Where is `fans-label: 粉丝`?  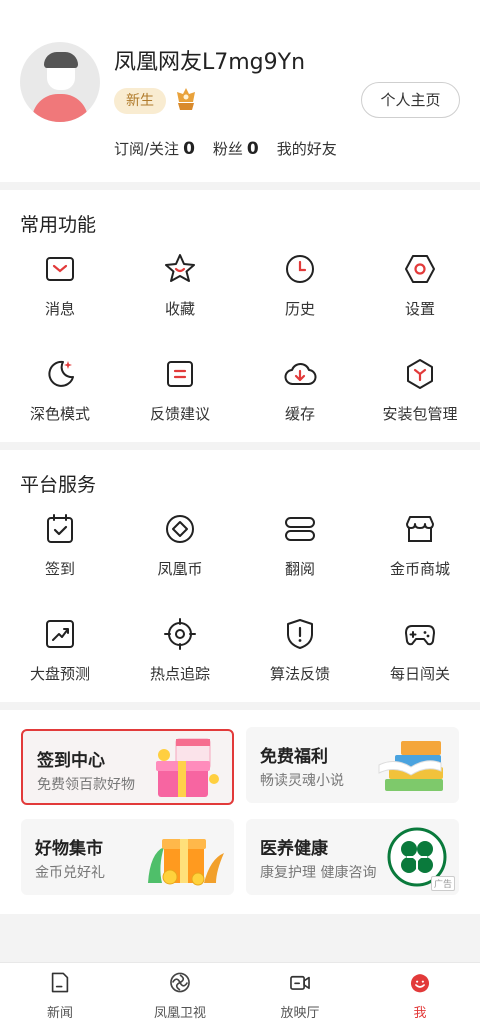
fans-label: 粉丝 is located at coordinates (228, 148).